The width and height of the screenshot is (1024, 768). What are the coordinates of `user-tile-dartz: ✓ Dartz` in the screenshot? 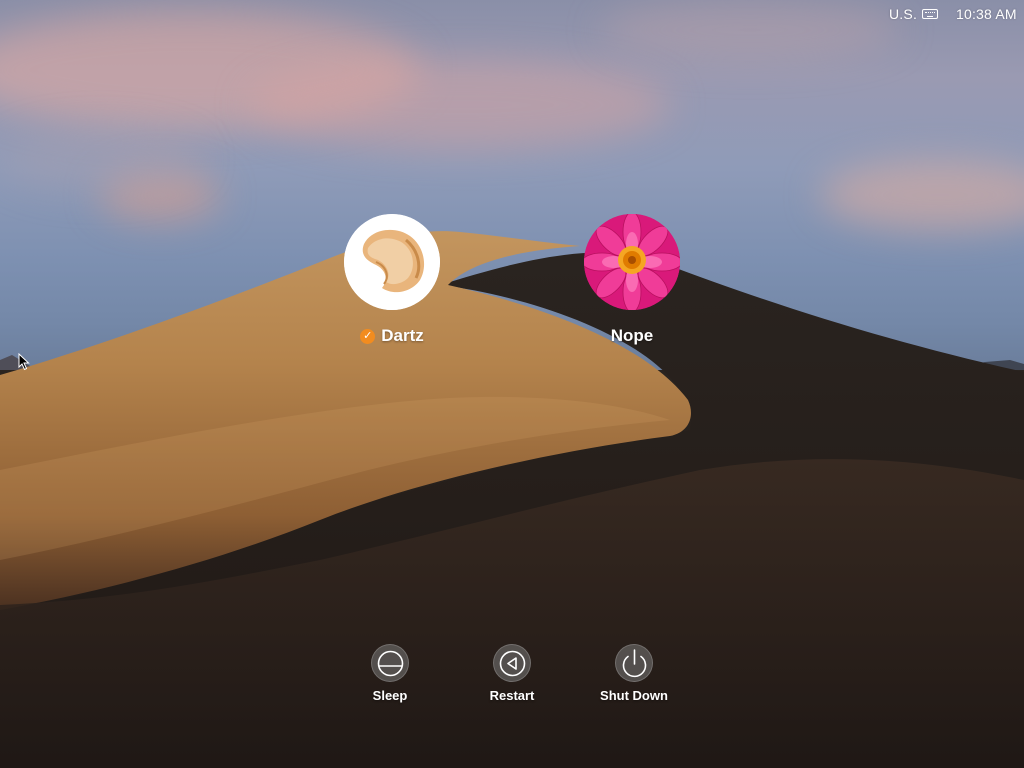 It's located at (392, 280).